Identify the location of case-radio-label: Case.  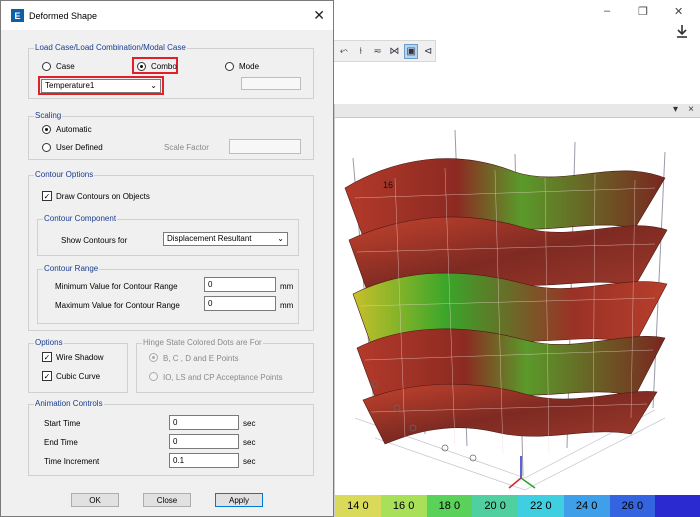
(65, 66).